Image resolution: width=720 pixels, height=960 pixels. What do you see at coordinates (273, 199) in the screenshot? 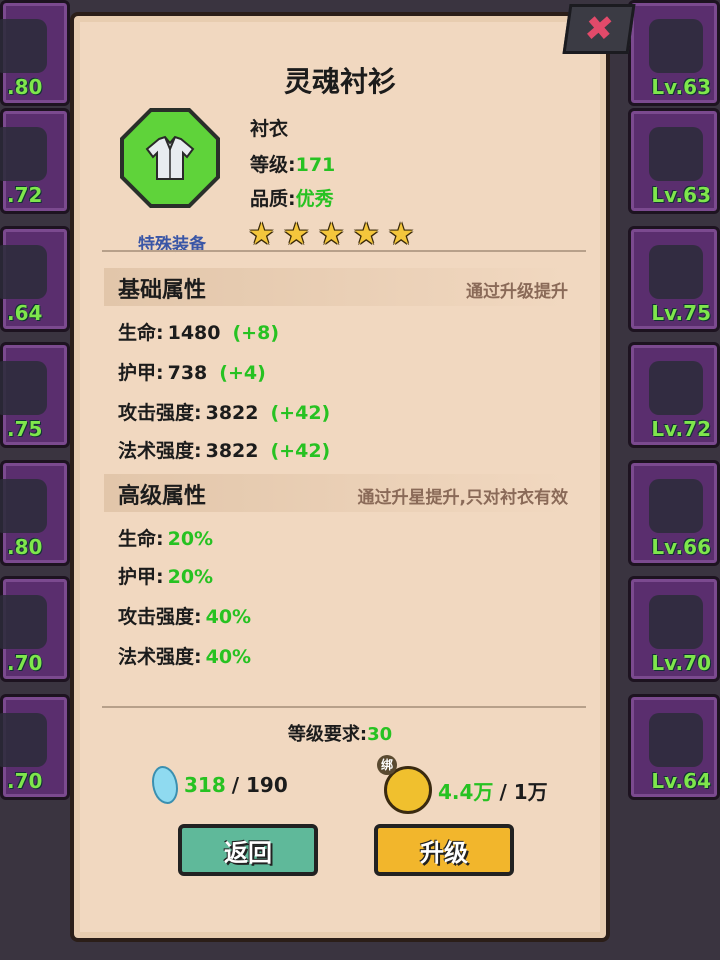
I see `quality-label: 品质:` at bounding box center [273, 199].